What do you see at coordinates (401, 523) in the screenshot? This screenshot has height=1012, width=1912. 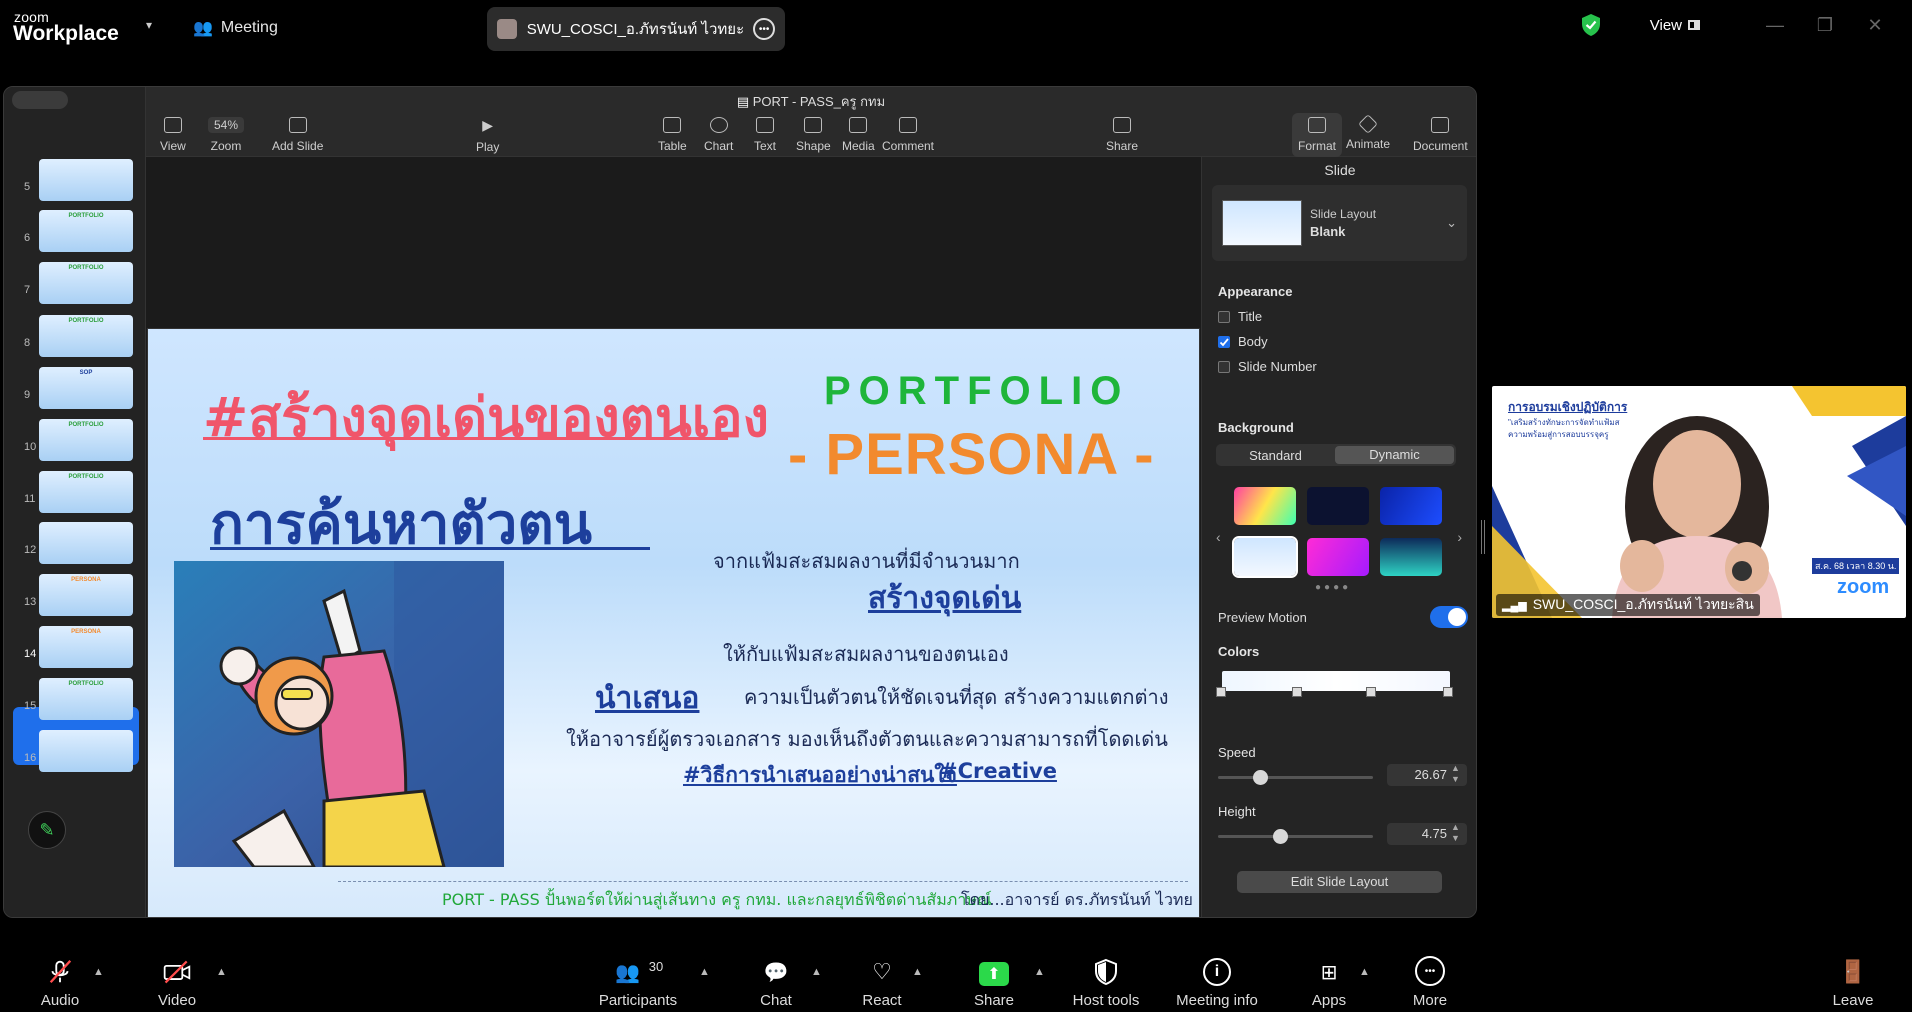 I see `slide-heading-blue: การค้นหาตัวตน` at bounding box center [401, 523].